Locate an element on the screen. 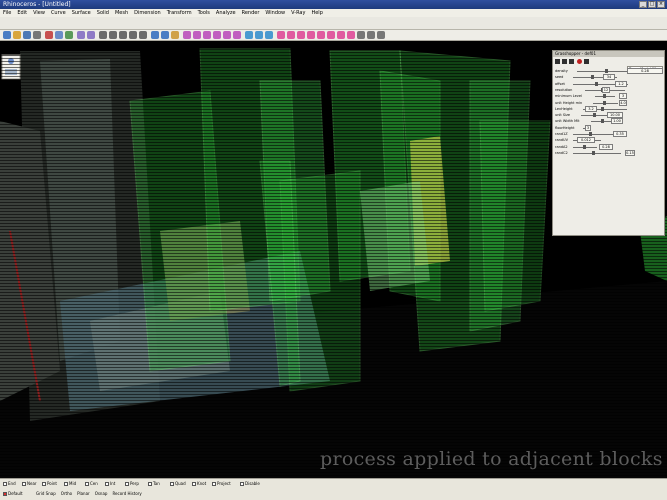 The height and width of the screenshot is (500, 667). param-value: 0.012 is located at coordinates (586, 140).